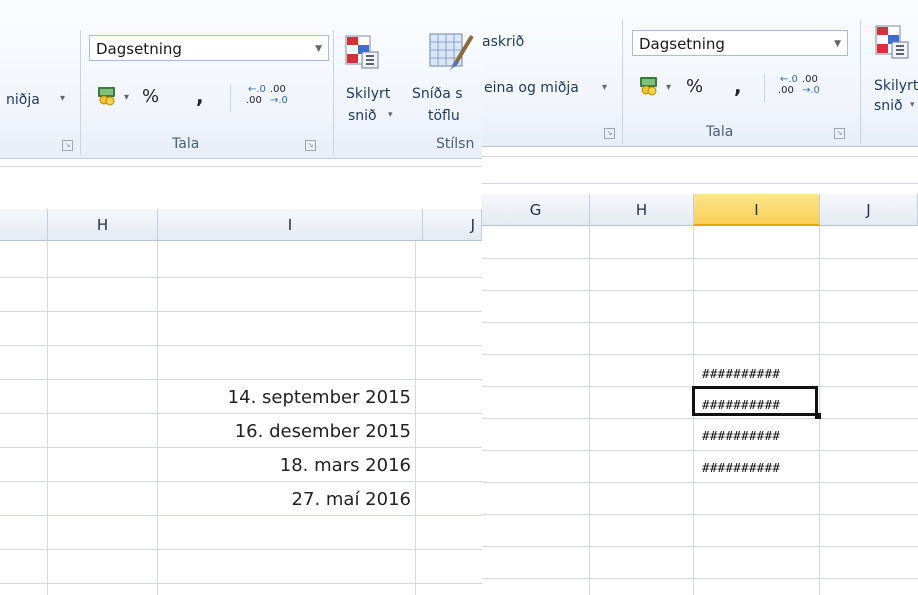 The height and width of the screenshot is (595, 918). What do you see at coordinates (531, 88) in the screenshot?
I see `merge-center-label: eina og miðja` at bounding box center [531, 88].